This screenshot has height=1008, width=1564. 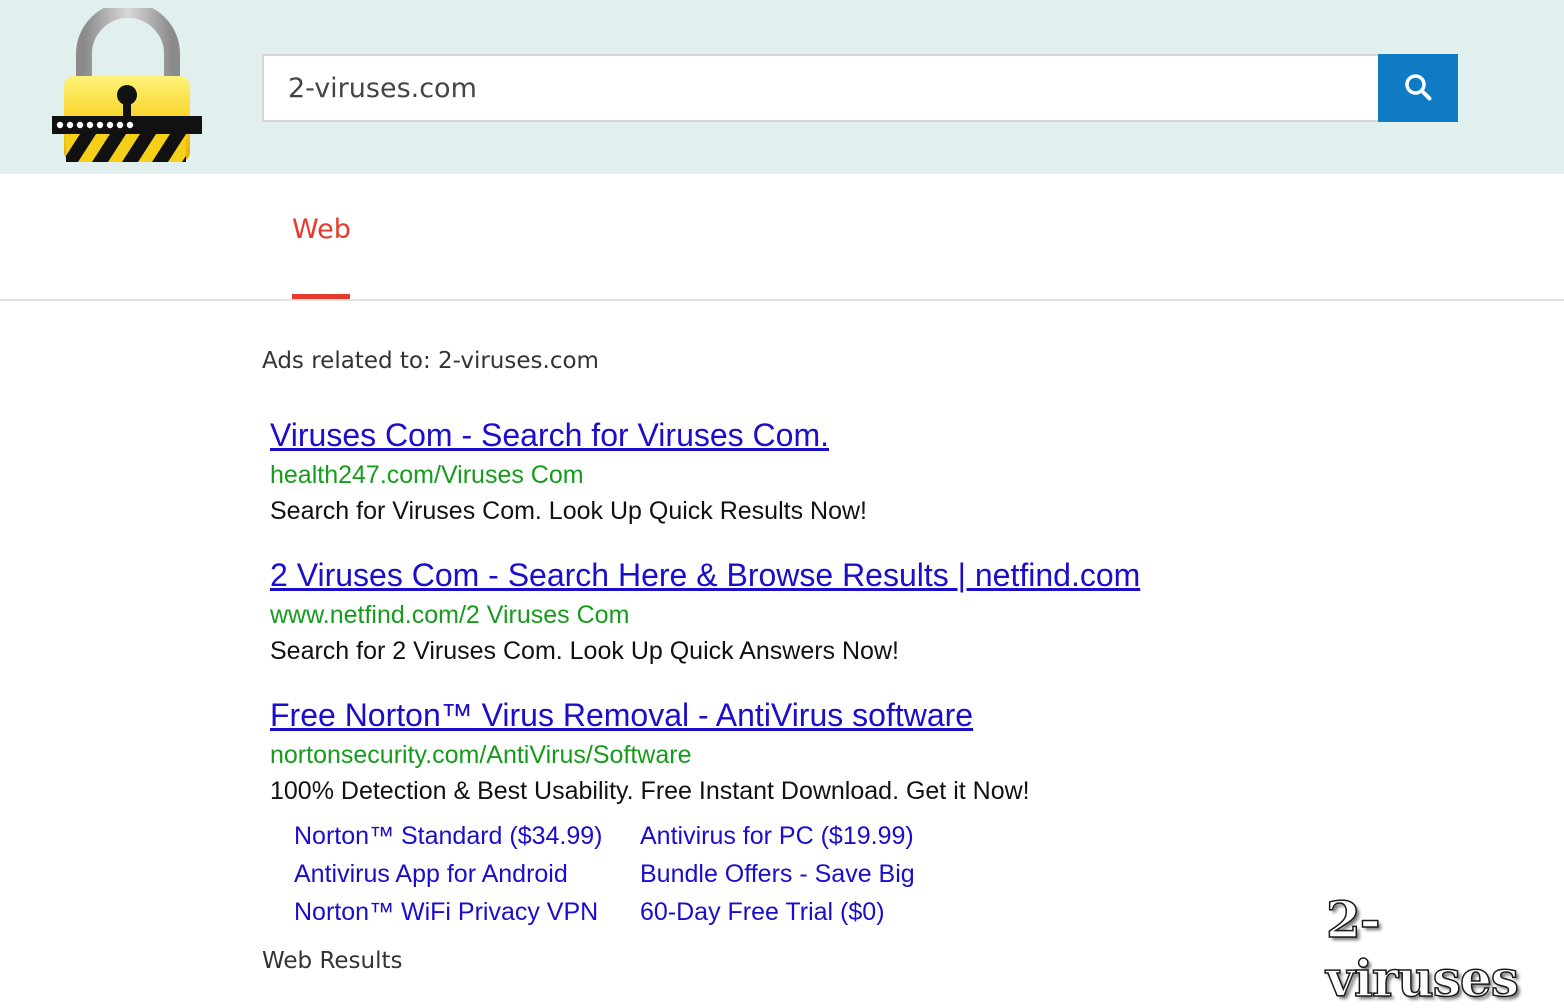 I want to click on ad-display-url: nortonsecurity.com/AntiVirus/Software, so click(x=481, y=755).